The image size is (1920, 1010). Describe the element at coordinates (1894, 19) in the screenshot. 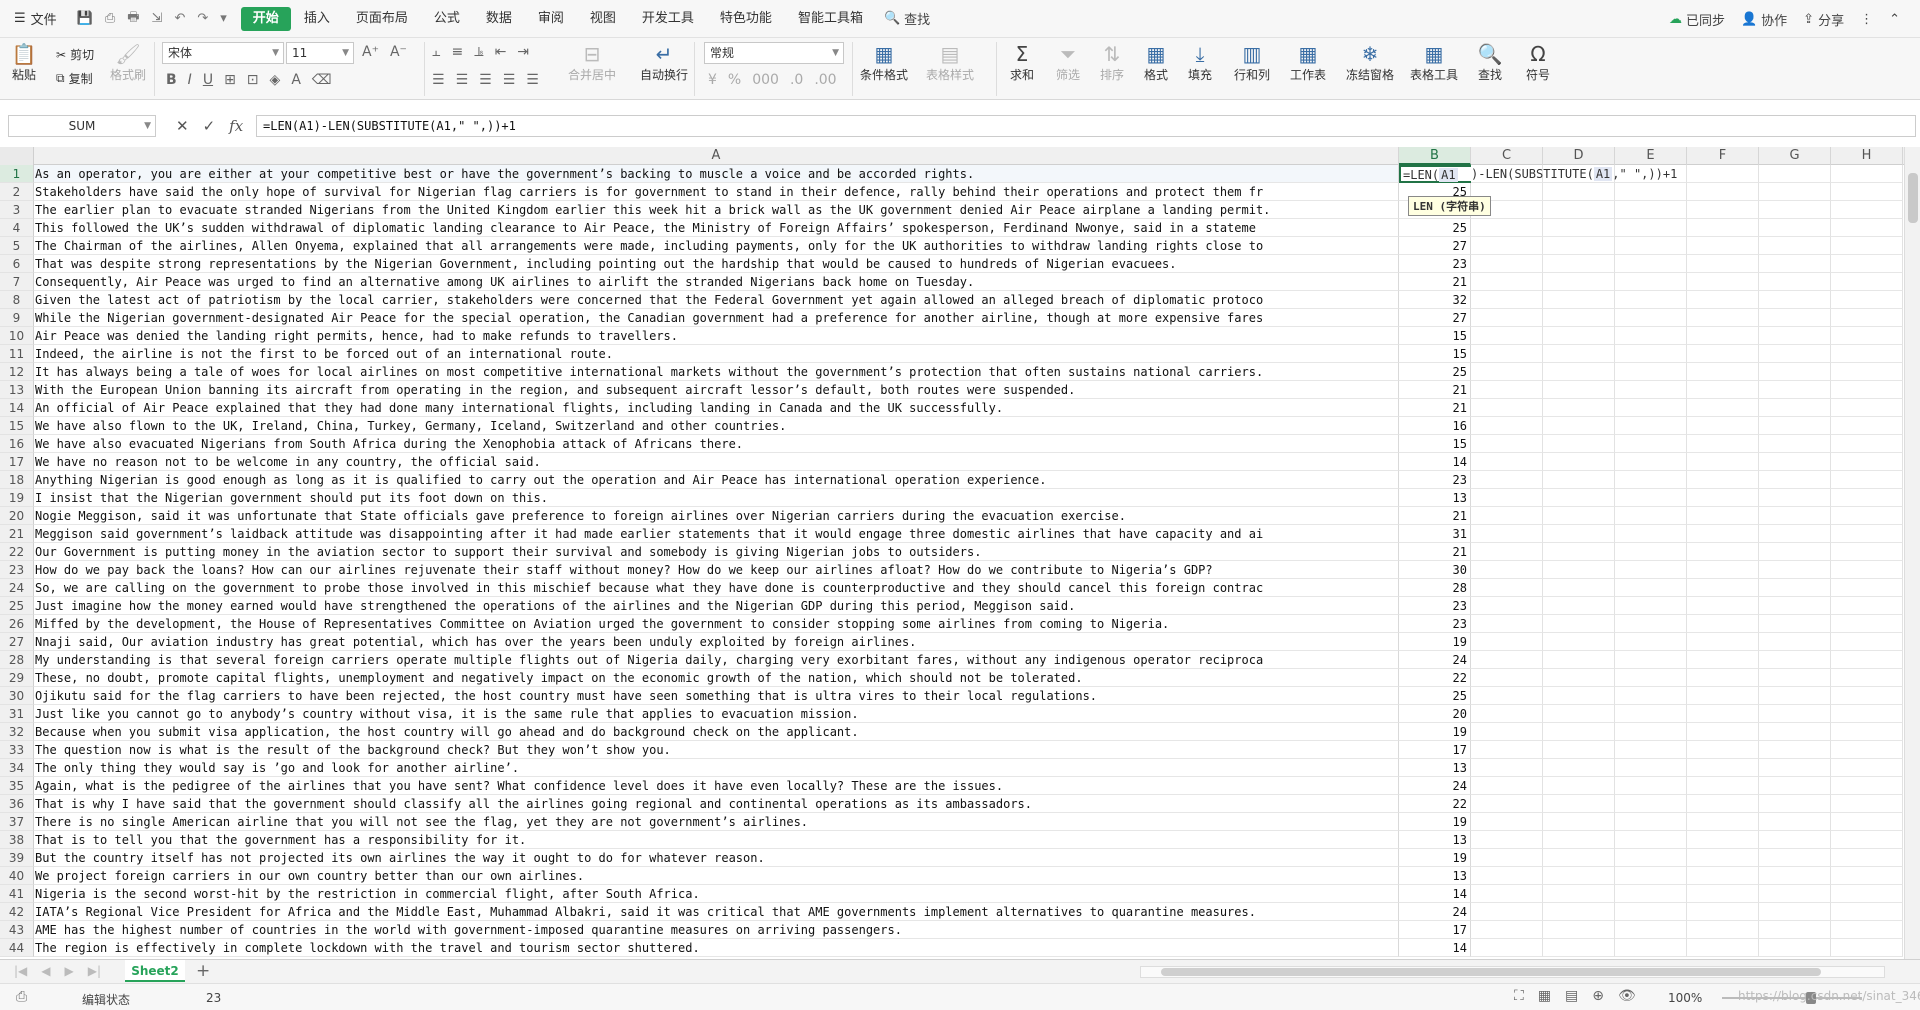

I see `collapse-ribbon-icon: ⌃` at that location.